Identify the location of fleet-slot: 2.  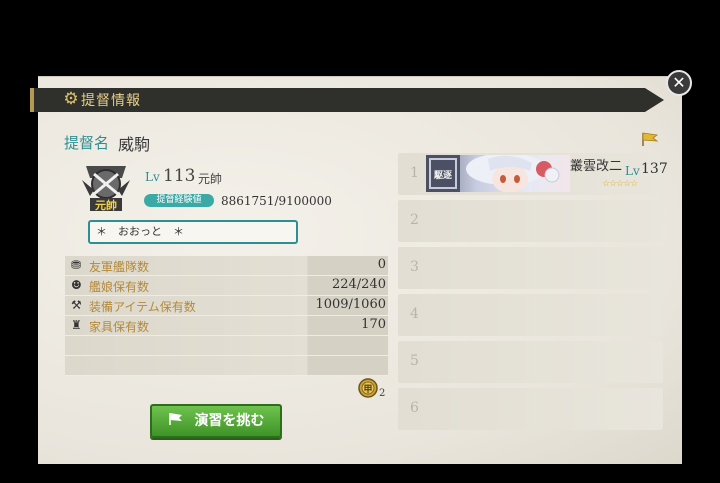
(530, 221).